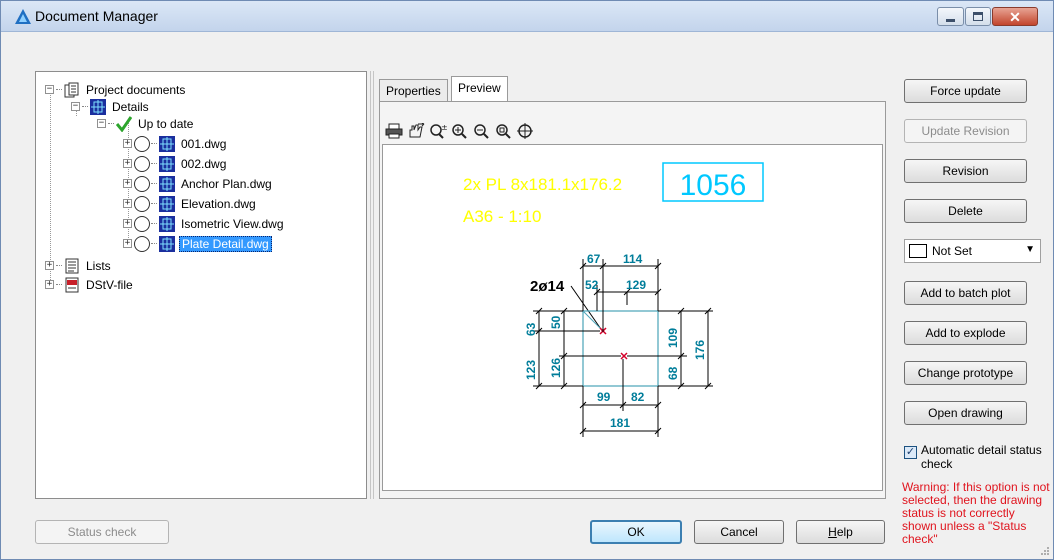 This screenshot has height=560, width=1054. What do you see at coordinates (438, 131) in the screenshot?
I see `zoom-realtime-icon: ±` at bounding box center [438, 131].